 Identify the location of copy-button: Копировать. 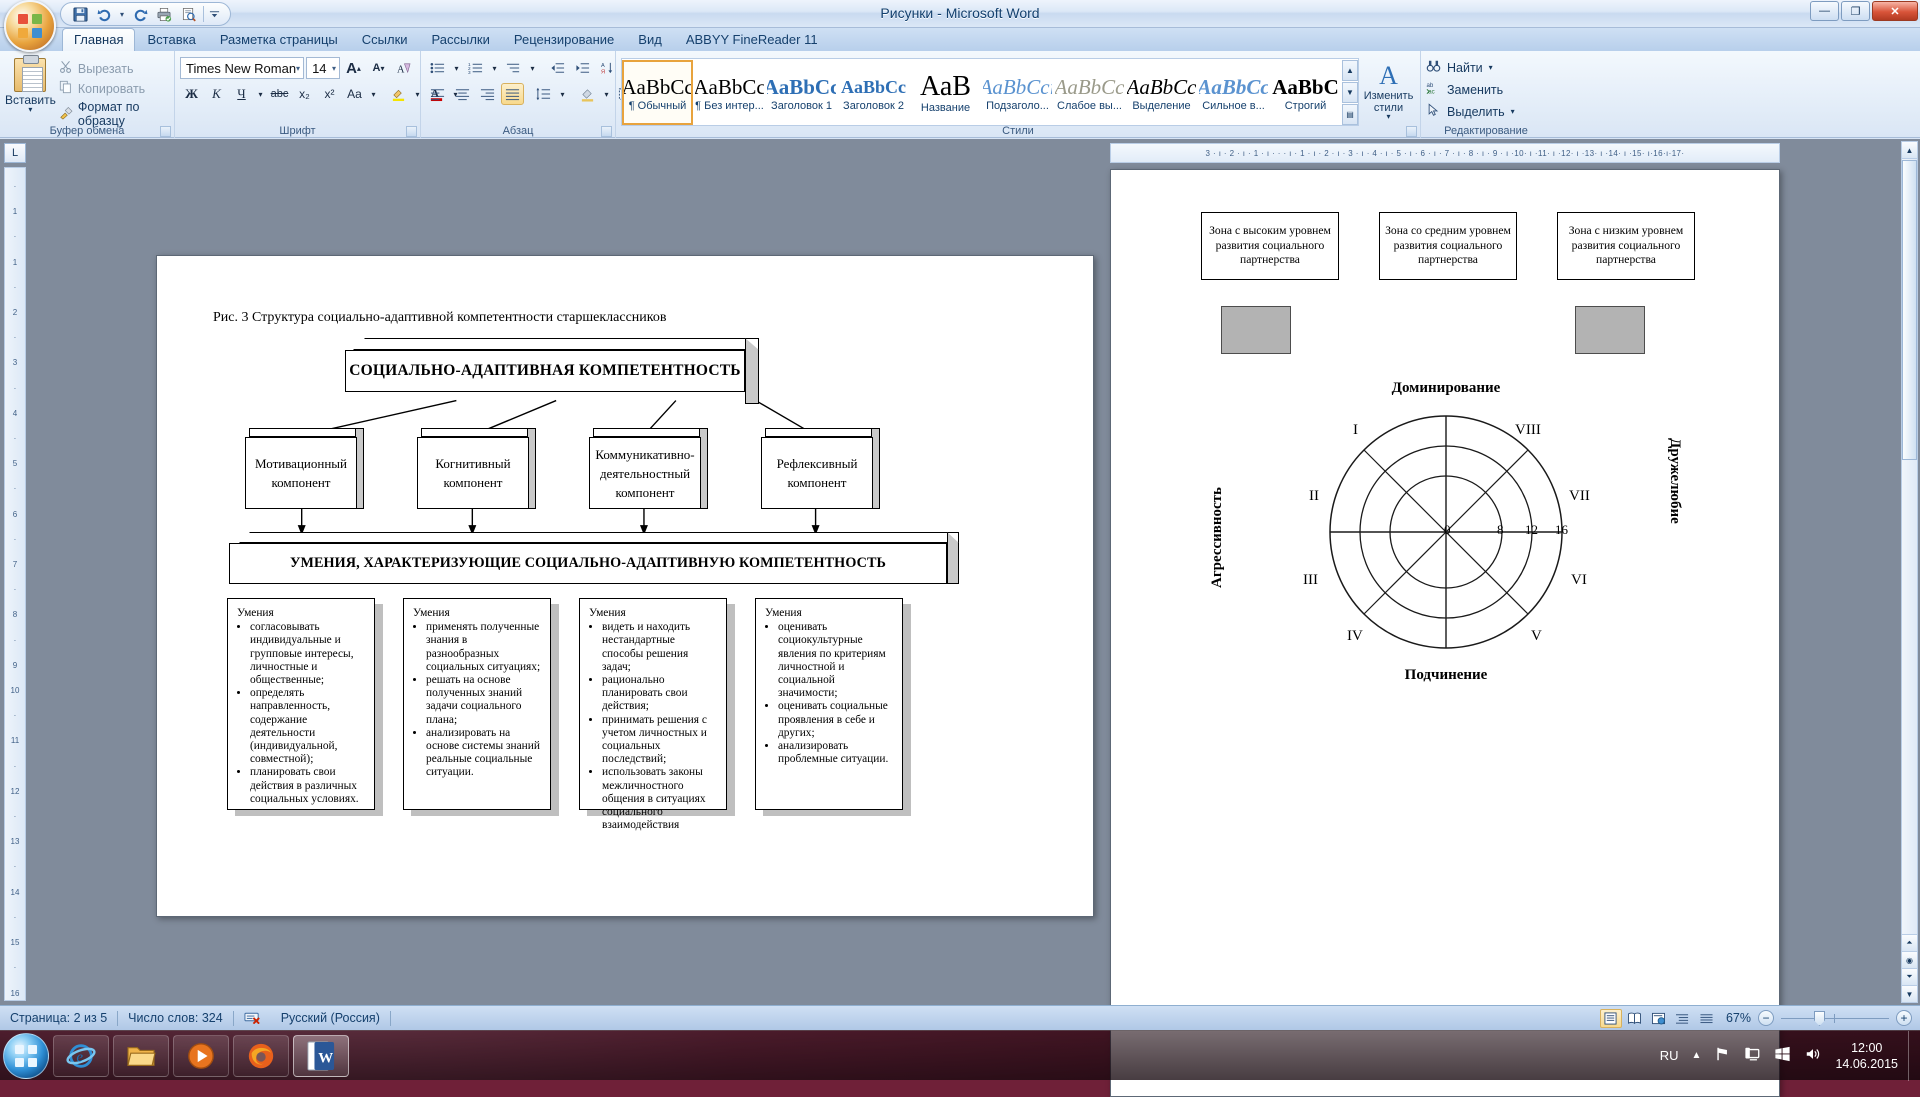
(114, 88).